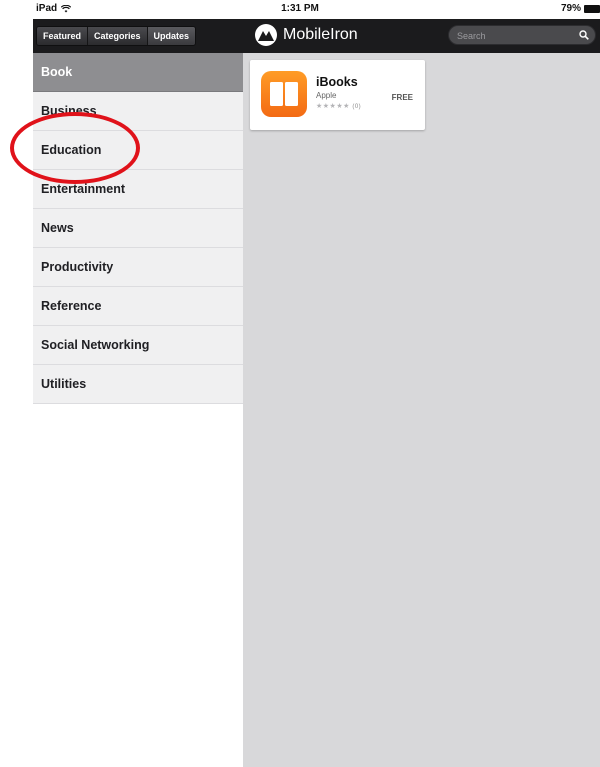 The image size is (600, 767). I want to click on tab-featured: Featured, so click(63, 36).